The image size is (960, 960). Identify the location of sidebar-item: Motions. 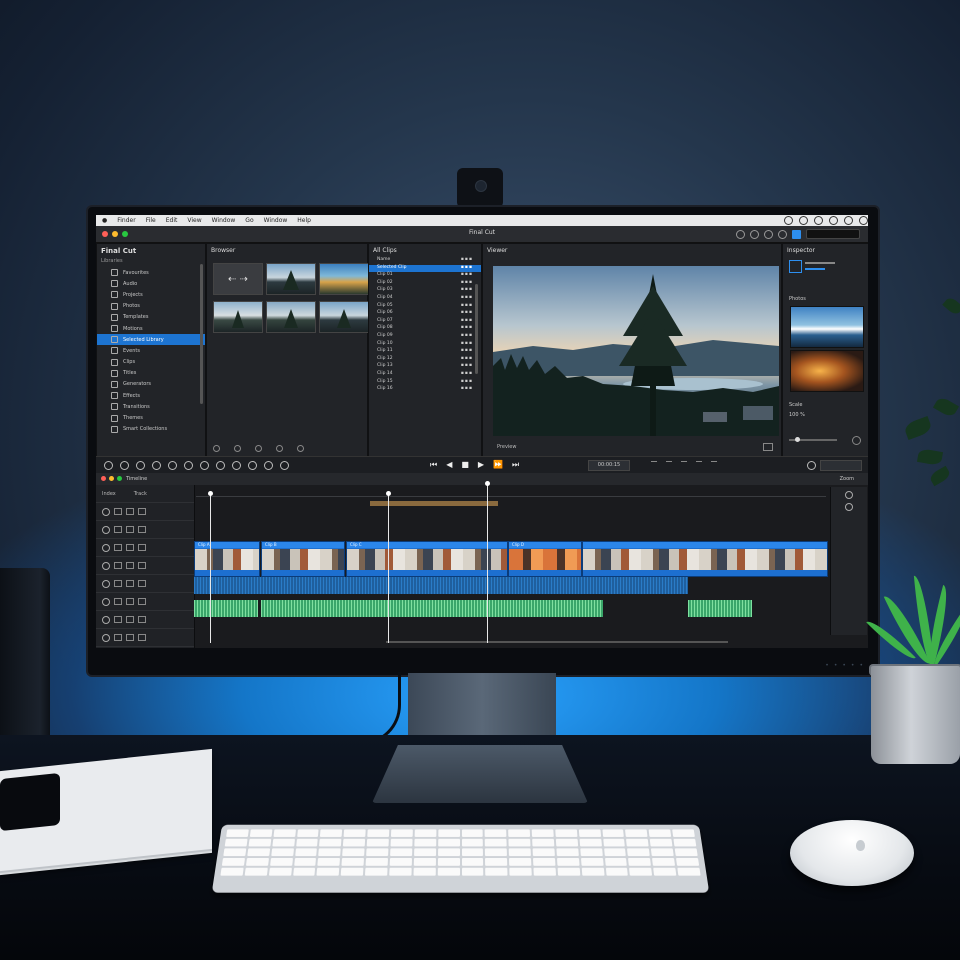
(151, 328).